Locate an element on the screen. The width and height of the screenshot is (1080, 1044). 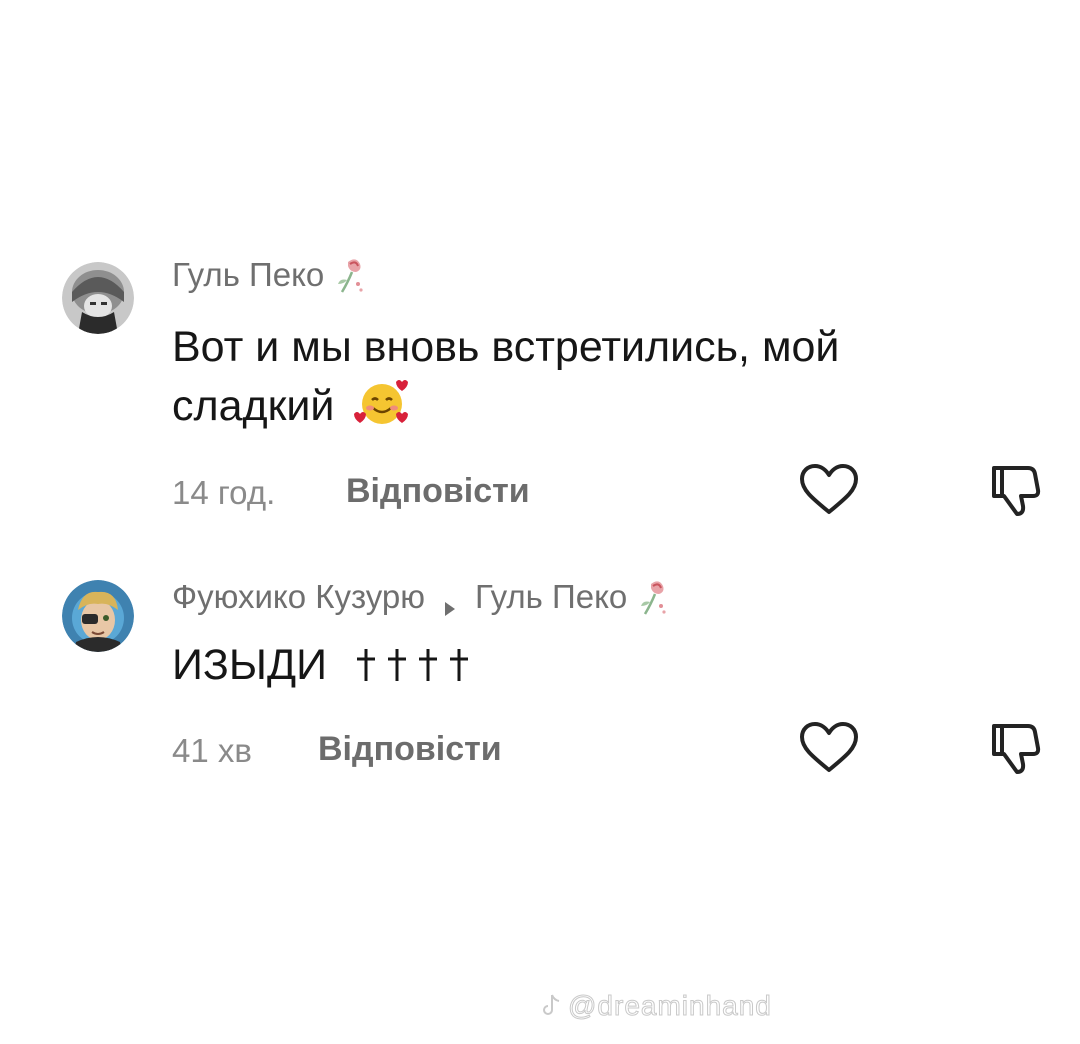
watermark: @dreaminhand is located at coordinates (656, 1006).